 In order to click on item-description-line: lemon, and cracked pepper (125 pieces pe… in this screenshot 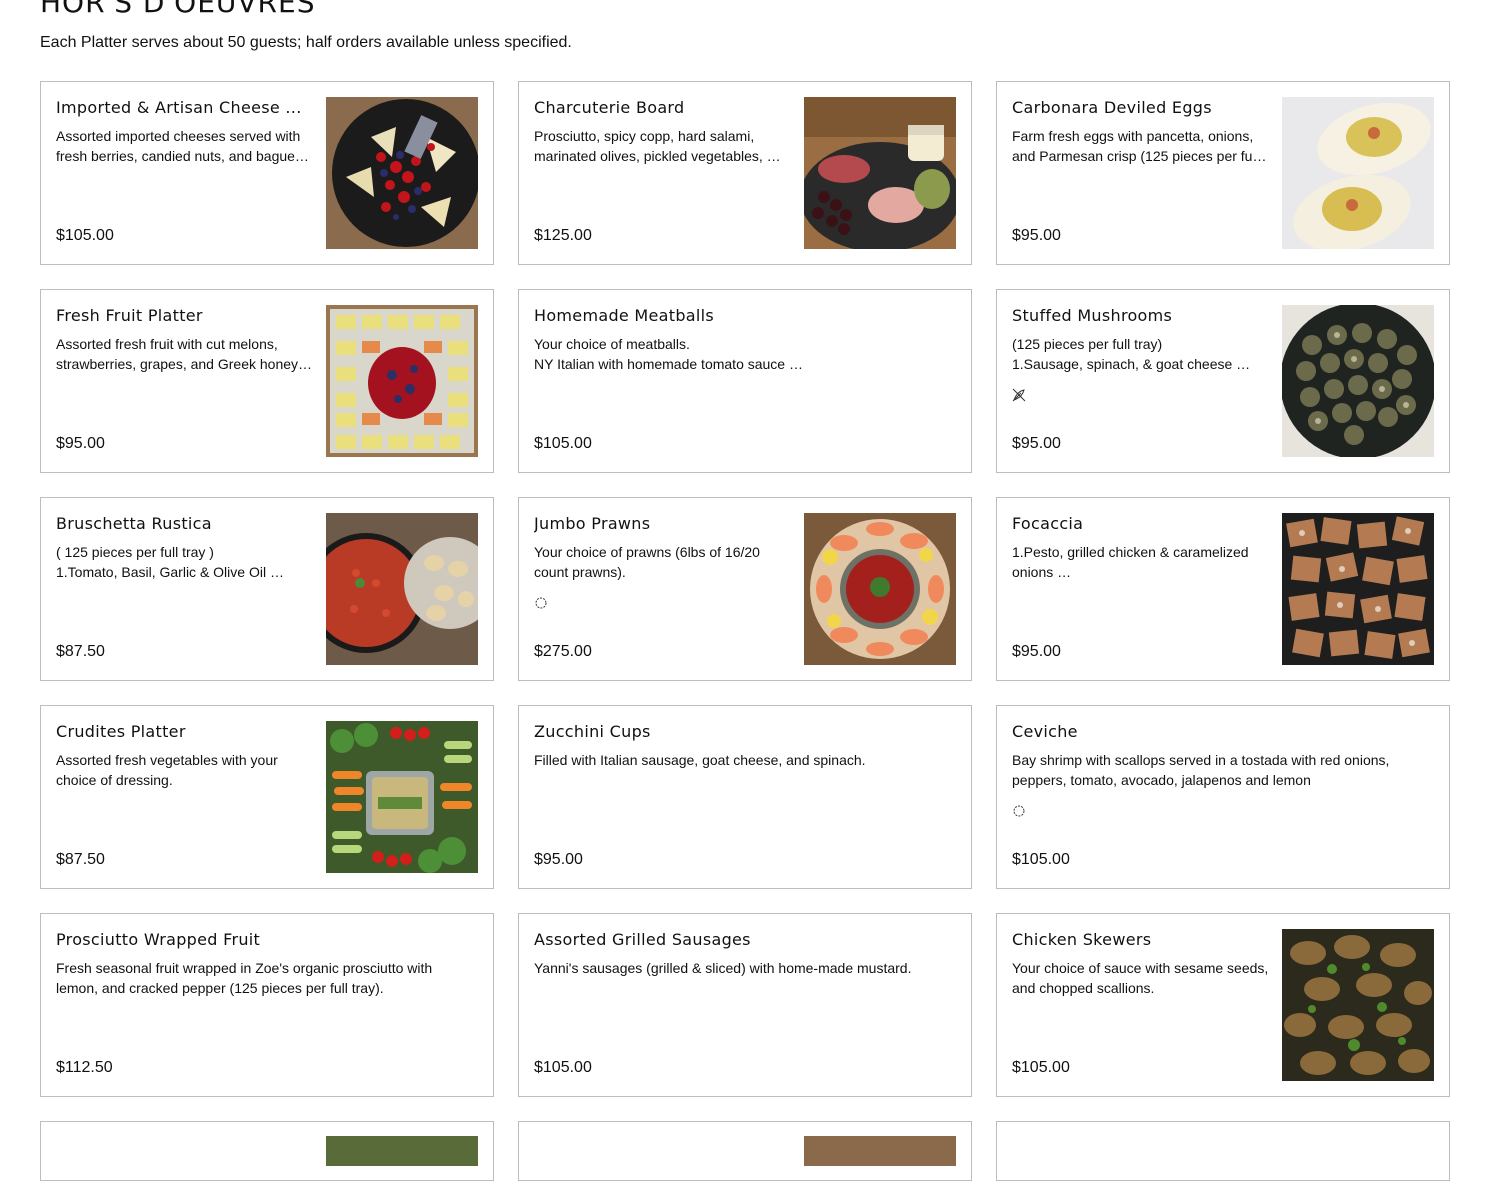, I will do `click(220, 988)`.